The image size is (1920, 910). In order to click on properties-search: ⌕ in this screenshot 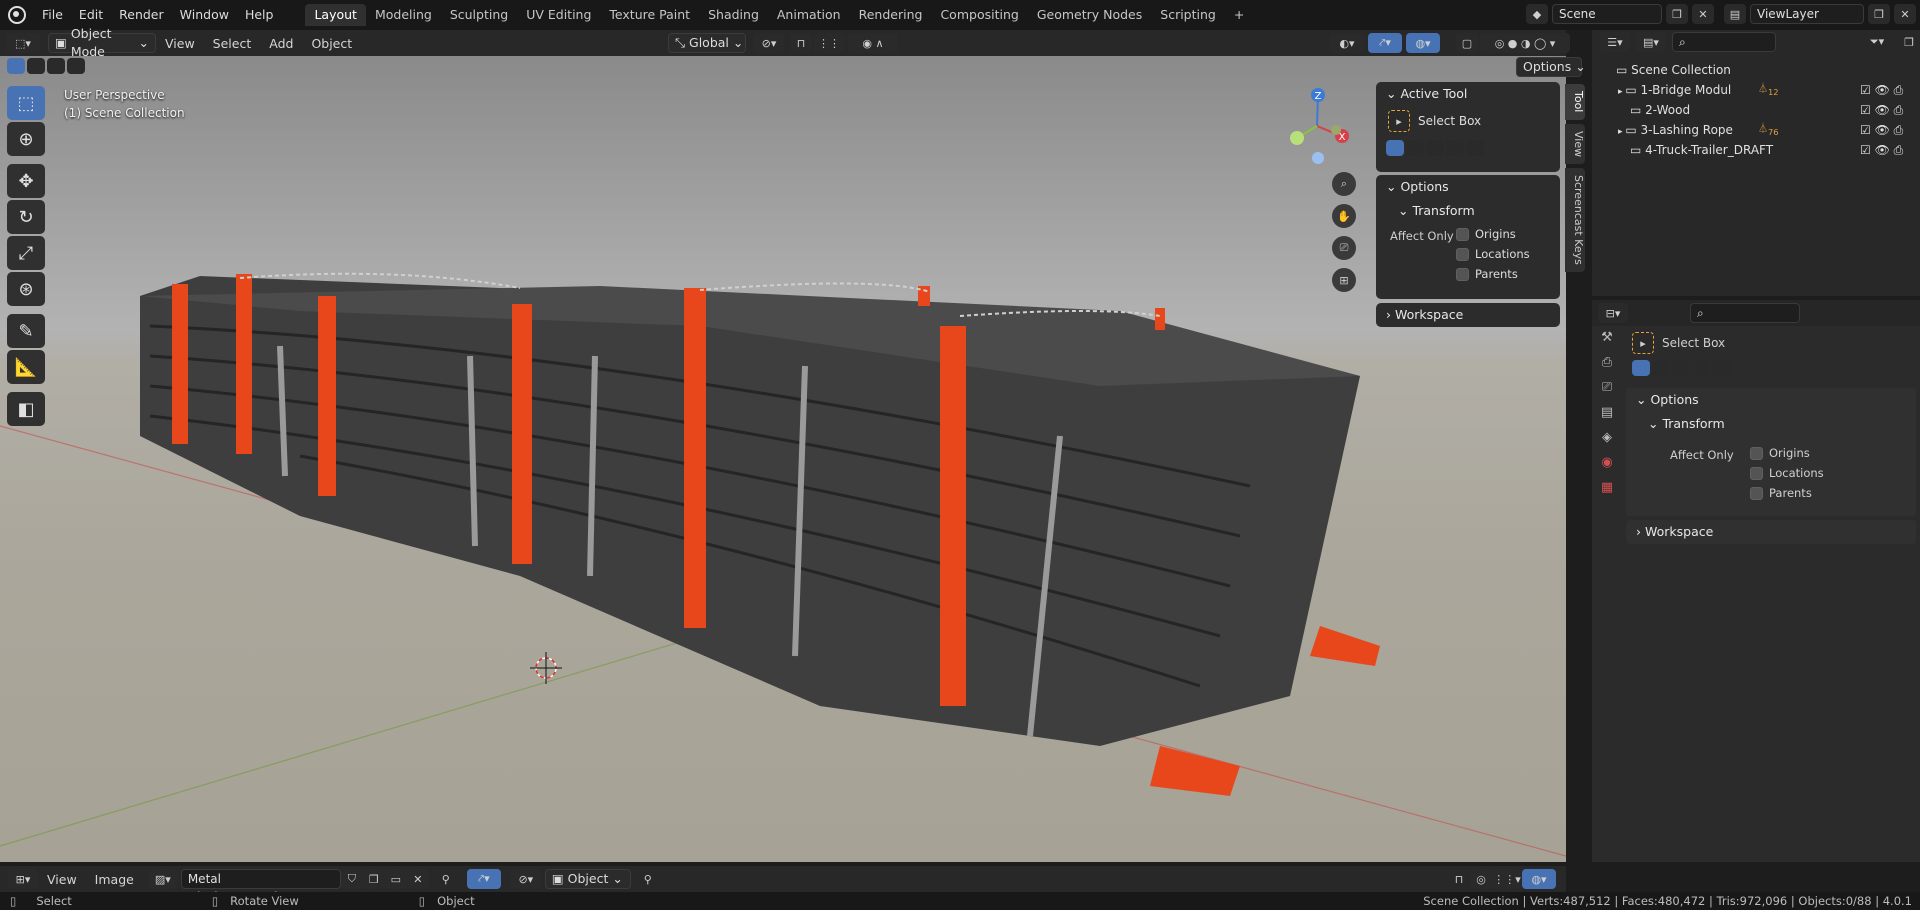, I will do `click(1745, 313)`.